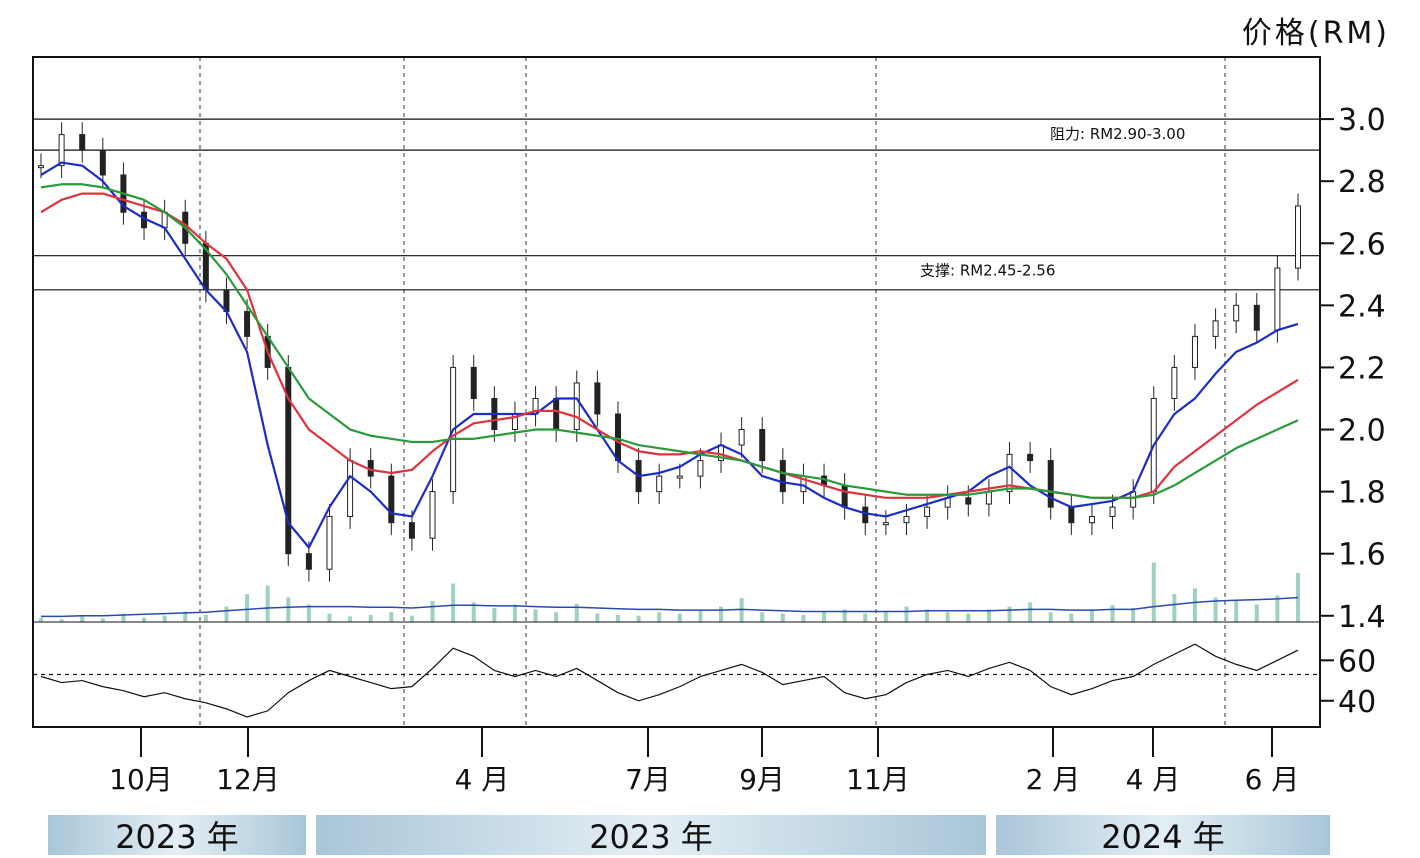 This screenshot has width=1420, height=858. I want to click on price-tick-label: 3.0, so click(1362, 120).